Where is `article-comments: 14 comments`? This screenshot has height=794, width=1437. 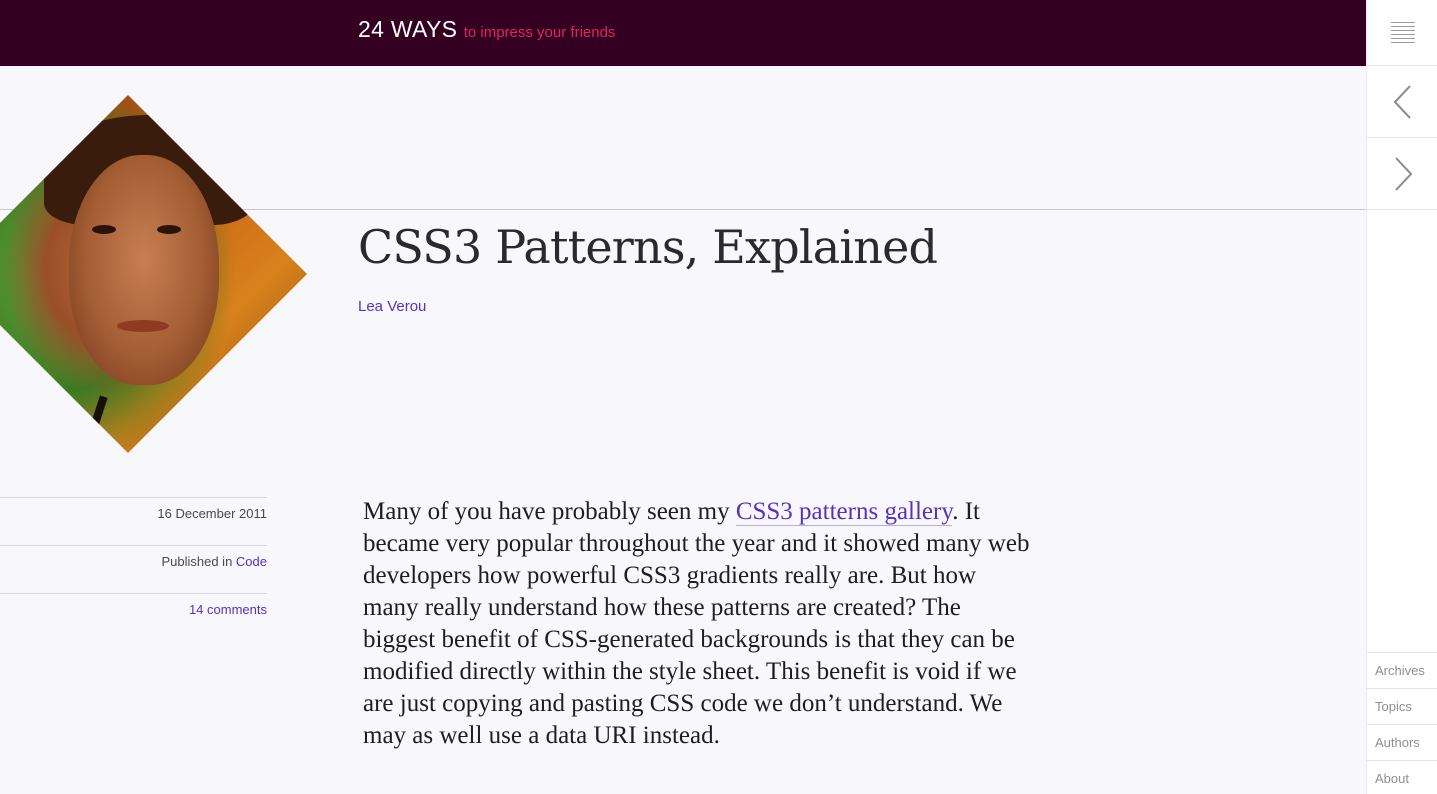
article-comments: 14 comments is located at coordinates (133, 617).